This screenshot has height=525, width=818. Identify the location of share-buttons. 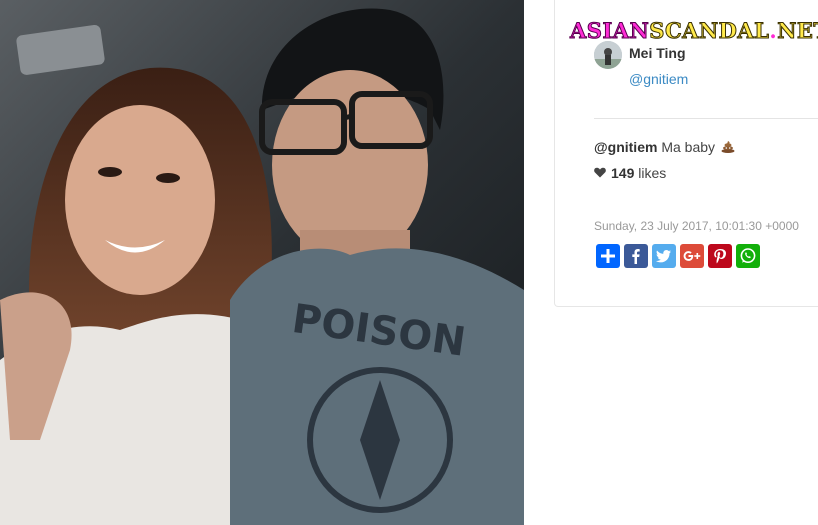
(678, 256).